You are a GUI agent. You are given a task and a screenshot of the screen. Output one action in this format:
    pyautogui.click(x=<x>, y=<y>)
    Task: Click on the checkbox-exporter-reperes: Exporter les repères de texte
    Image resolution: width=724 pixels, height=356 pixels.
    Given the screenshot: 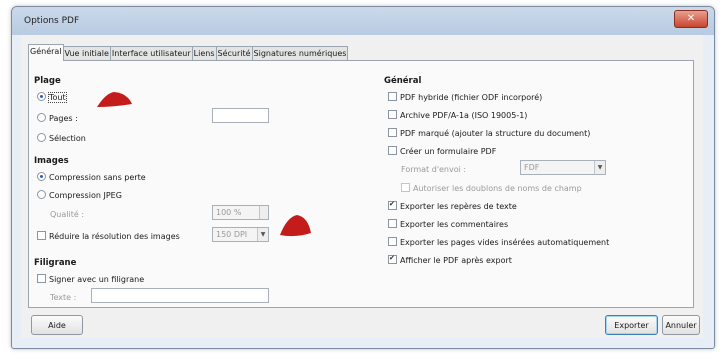 What is the action you would take?
    pyautogui.click(x=452, y=205)
    